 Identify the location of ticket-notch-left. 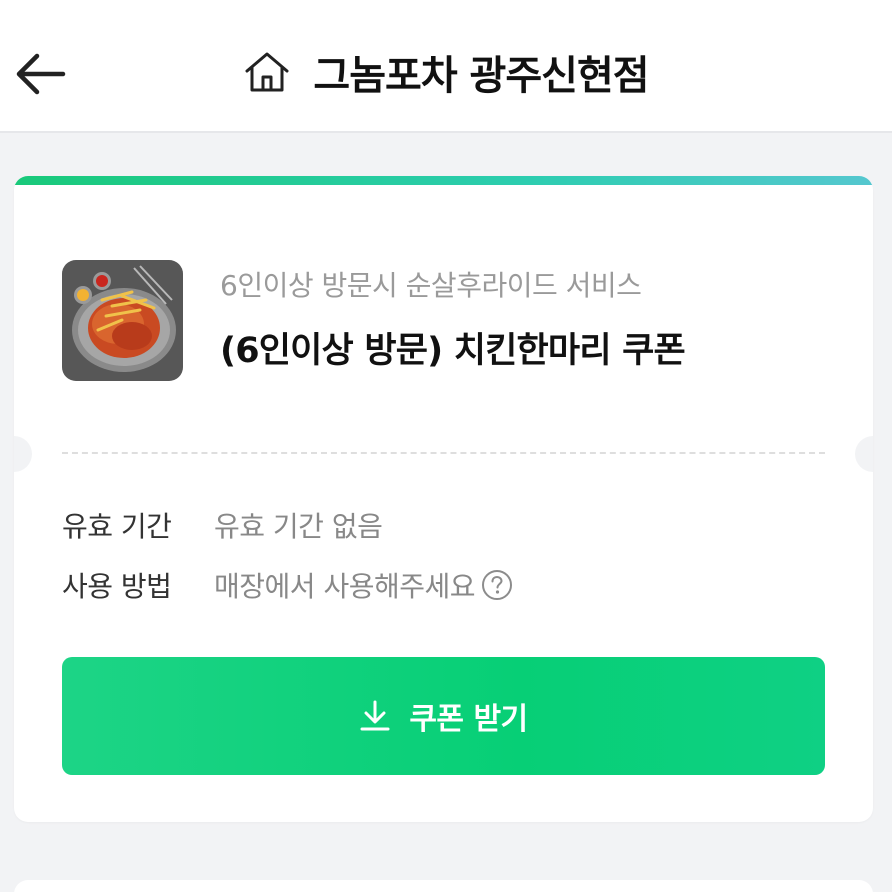
(23, 454).